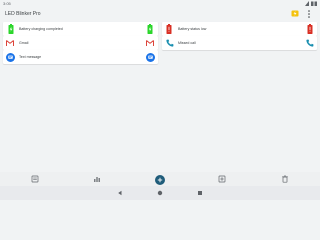 The height and width of the screenshot is (240, 320). I want to click on app-bar: LED Blinker Pro, so click(160, 14).